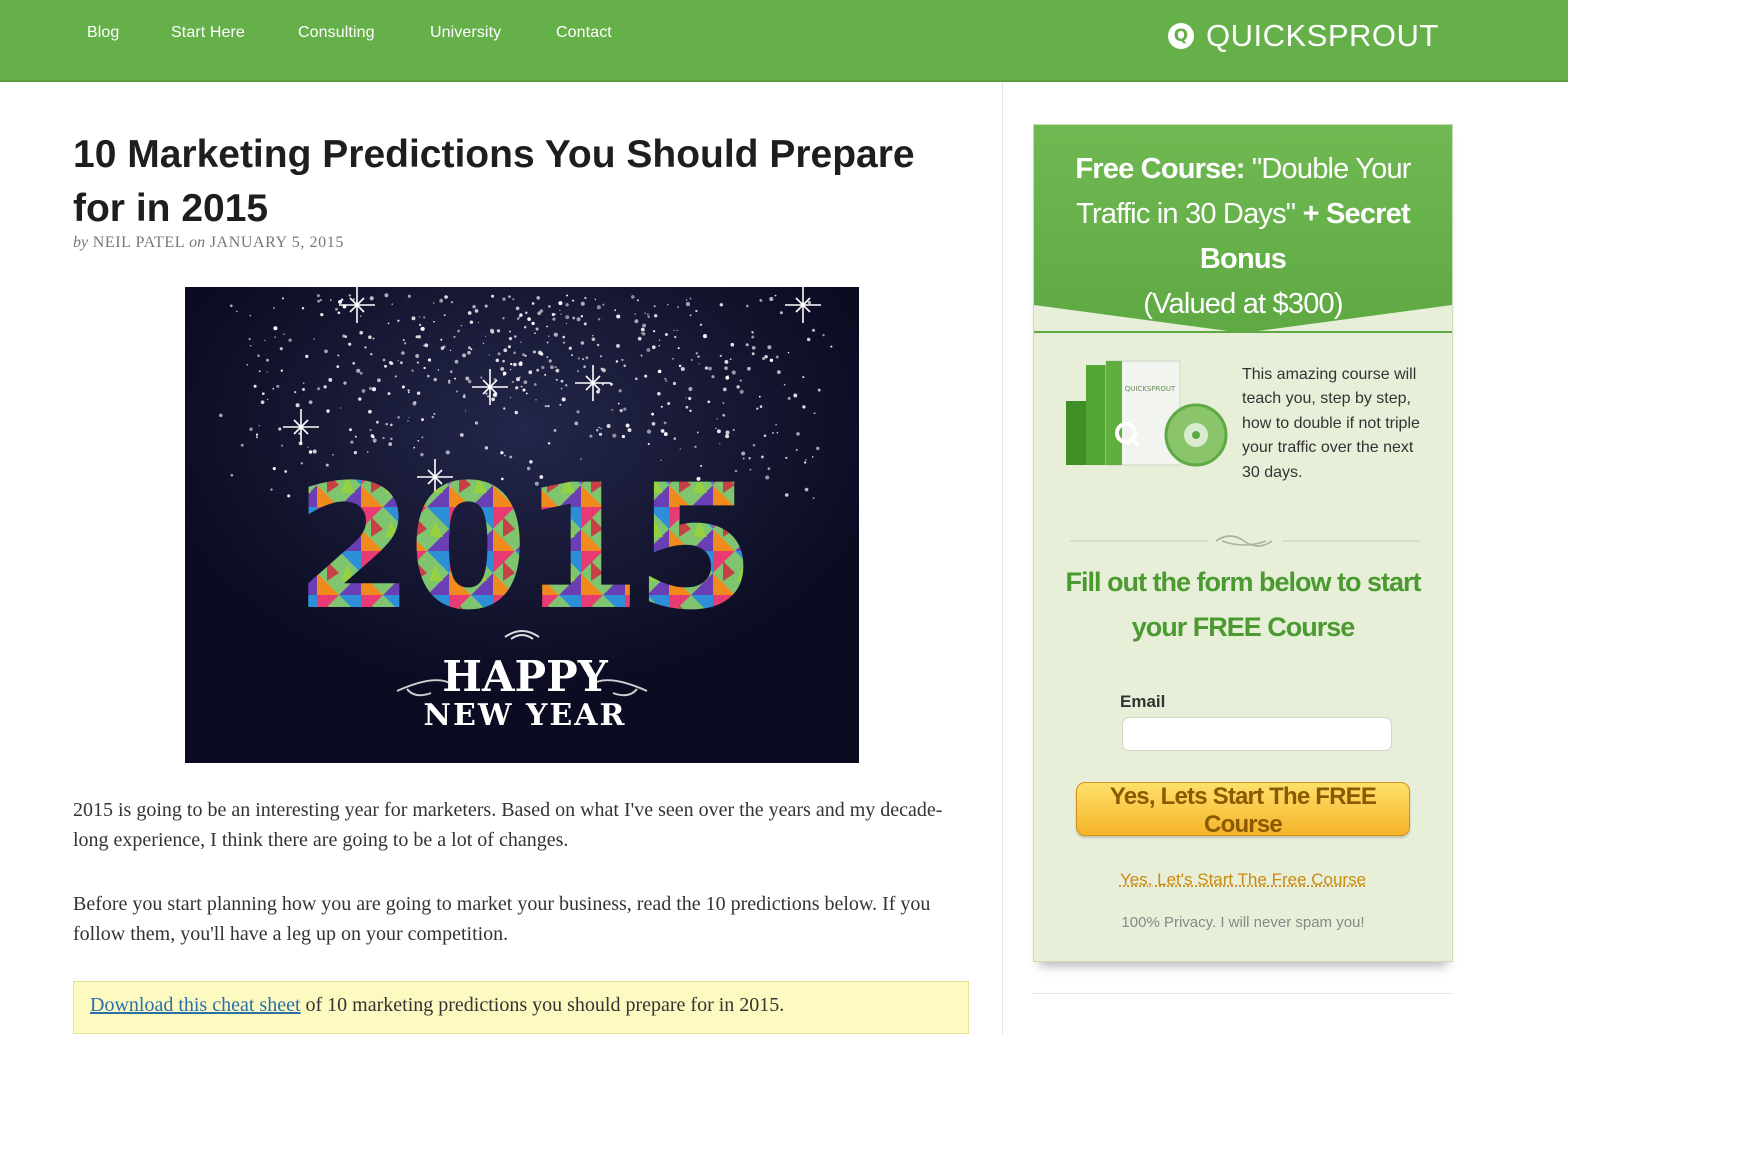 The height and width of the screenshot is (1150, 1746). Describe the element at coordinates (1322, 35) in the screenshot. I see `logo-text: QUICKSPROUT` at that location.